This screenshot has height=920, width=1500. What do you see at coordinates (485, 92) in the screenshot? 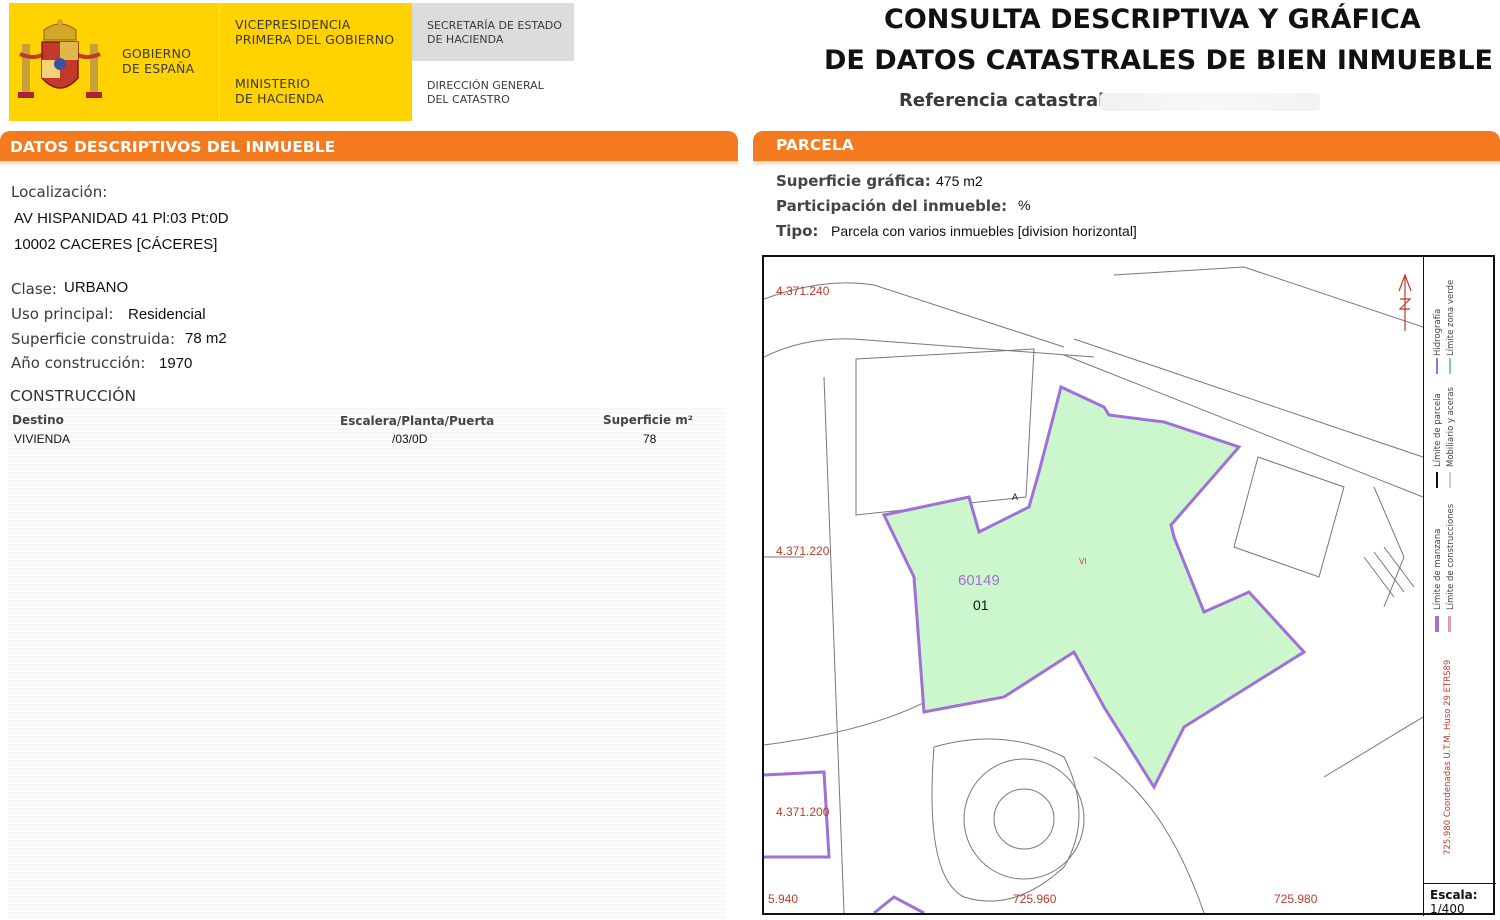
I see `direccion-catastro-text: DIRECCIÓN GENERAL DEL CATASTRO` at bounding box center [485, 92].